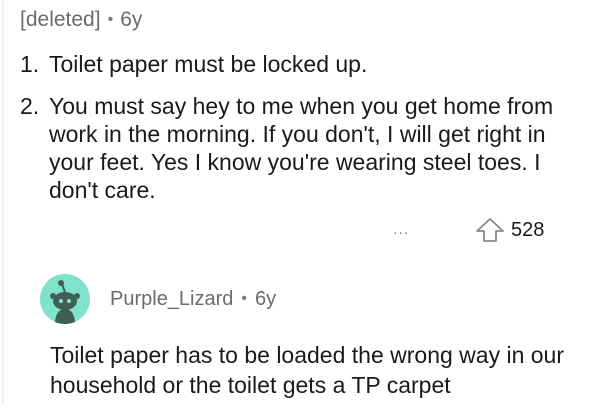 The width and height of the screenshot is (599, 405). Describe the element at coordinates (310, 299) in the screenshot. I see `reply-header: Purple_Lizard • 6y` at that location.